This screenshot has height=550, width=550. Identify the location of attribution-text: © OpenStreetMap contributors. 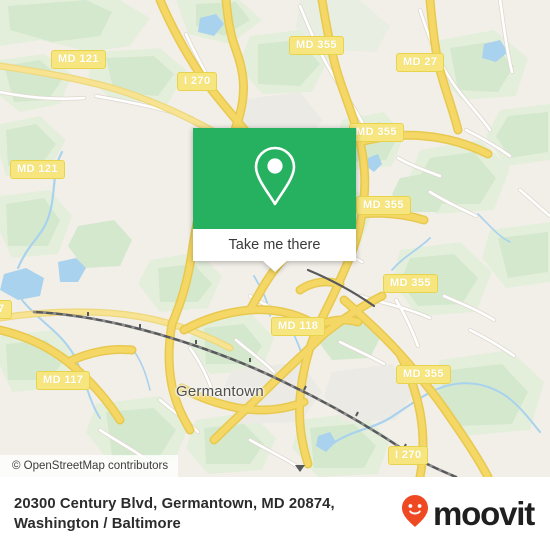
(90, 466).